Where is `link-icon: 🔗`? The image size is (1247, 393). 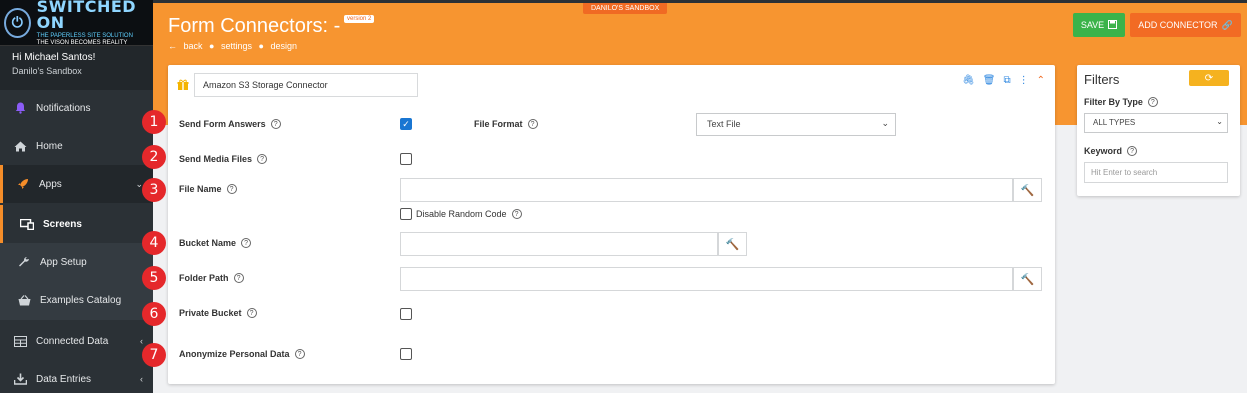
link-icon: 🔗 is located at coordinates (1227, 24).